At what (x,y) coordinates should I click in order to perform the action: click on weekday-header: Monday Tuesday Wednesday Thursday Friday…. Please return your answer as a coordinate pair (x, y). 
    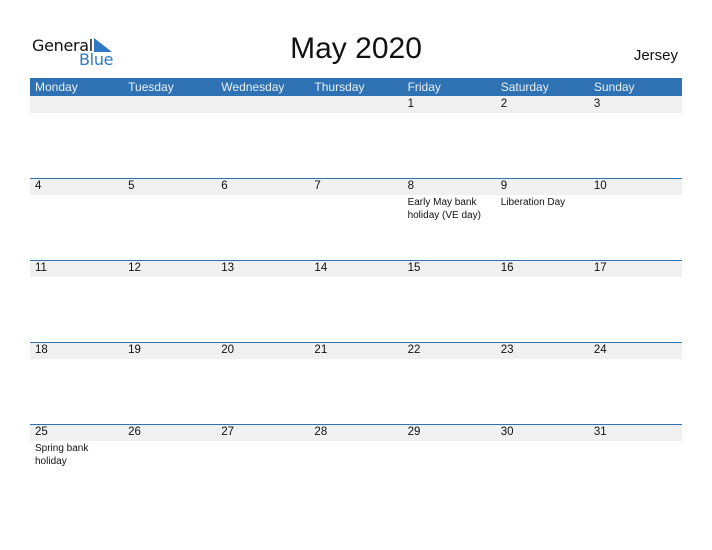
    Looking at the image, I should click on (356, 87).